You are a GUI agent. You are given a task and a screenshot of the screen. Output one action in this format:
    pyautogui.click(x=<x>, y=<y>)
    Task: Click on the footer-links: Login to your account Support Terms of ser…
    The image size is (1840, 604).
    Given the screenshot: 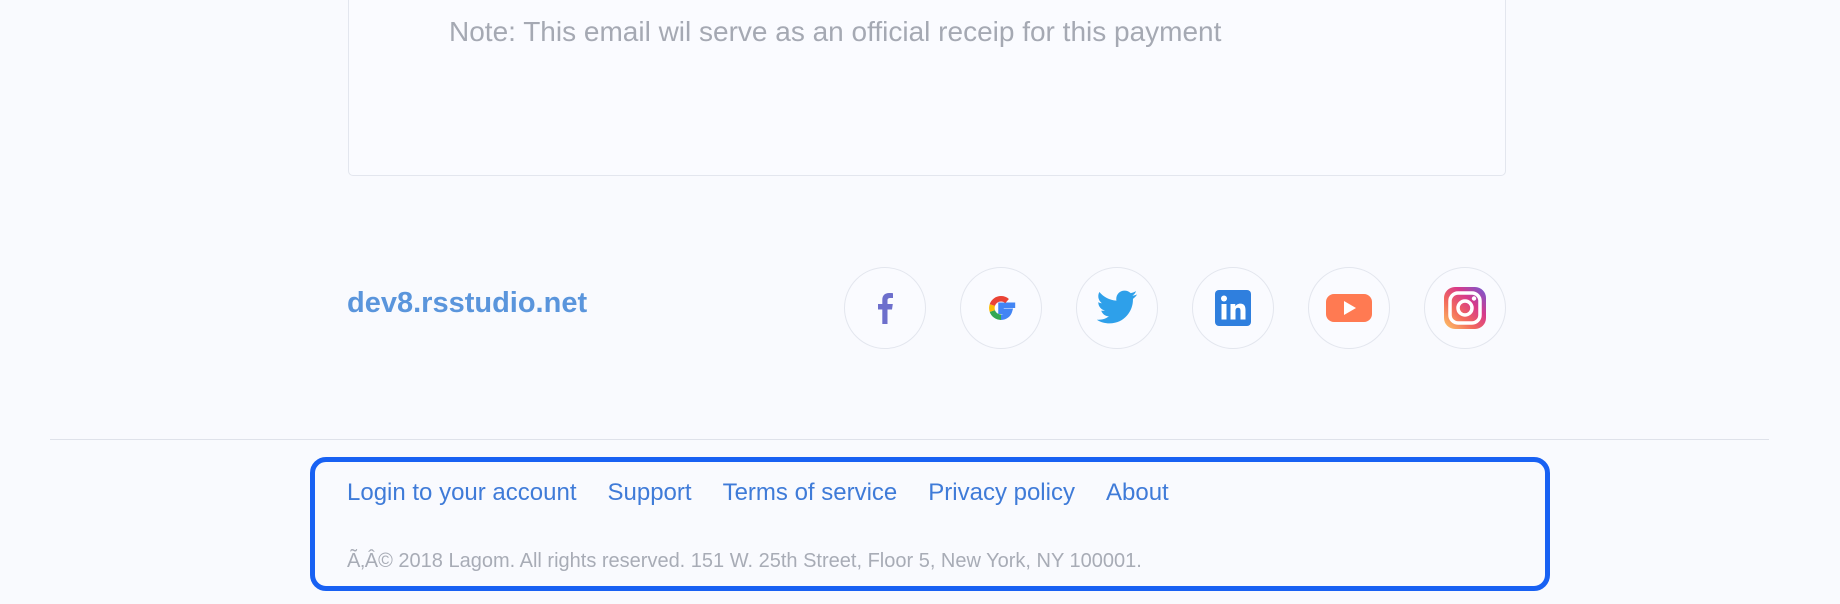 What is the action you would take?
    pyautogui.click(x=758, y=493)
    